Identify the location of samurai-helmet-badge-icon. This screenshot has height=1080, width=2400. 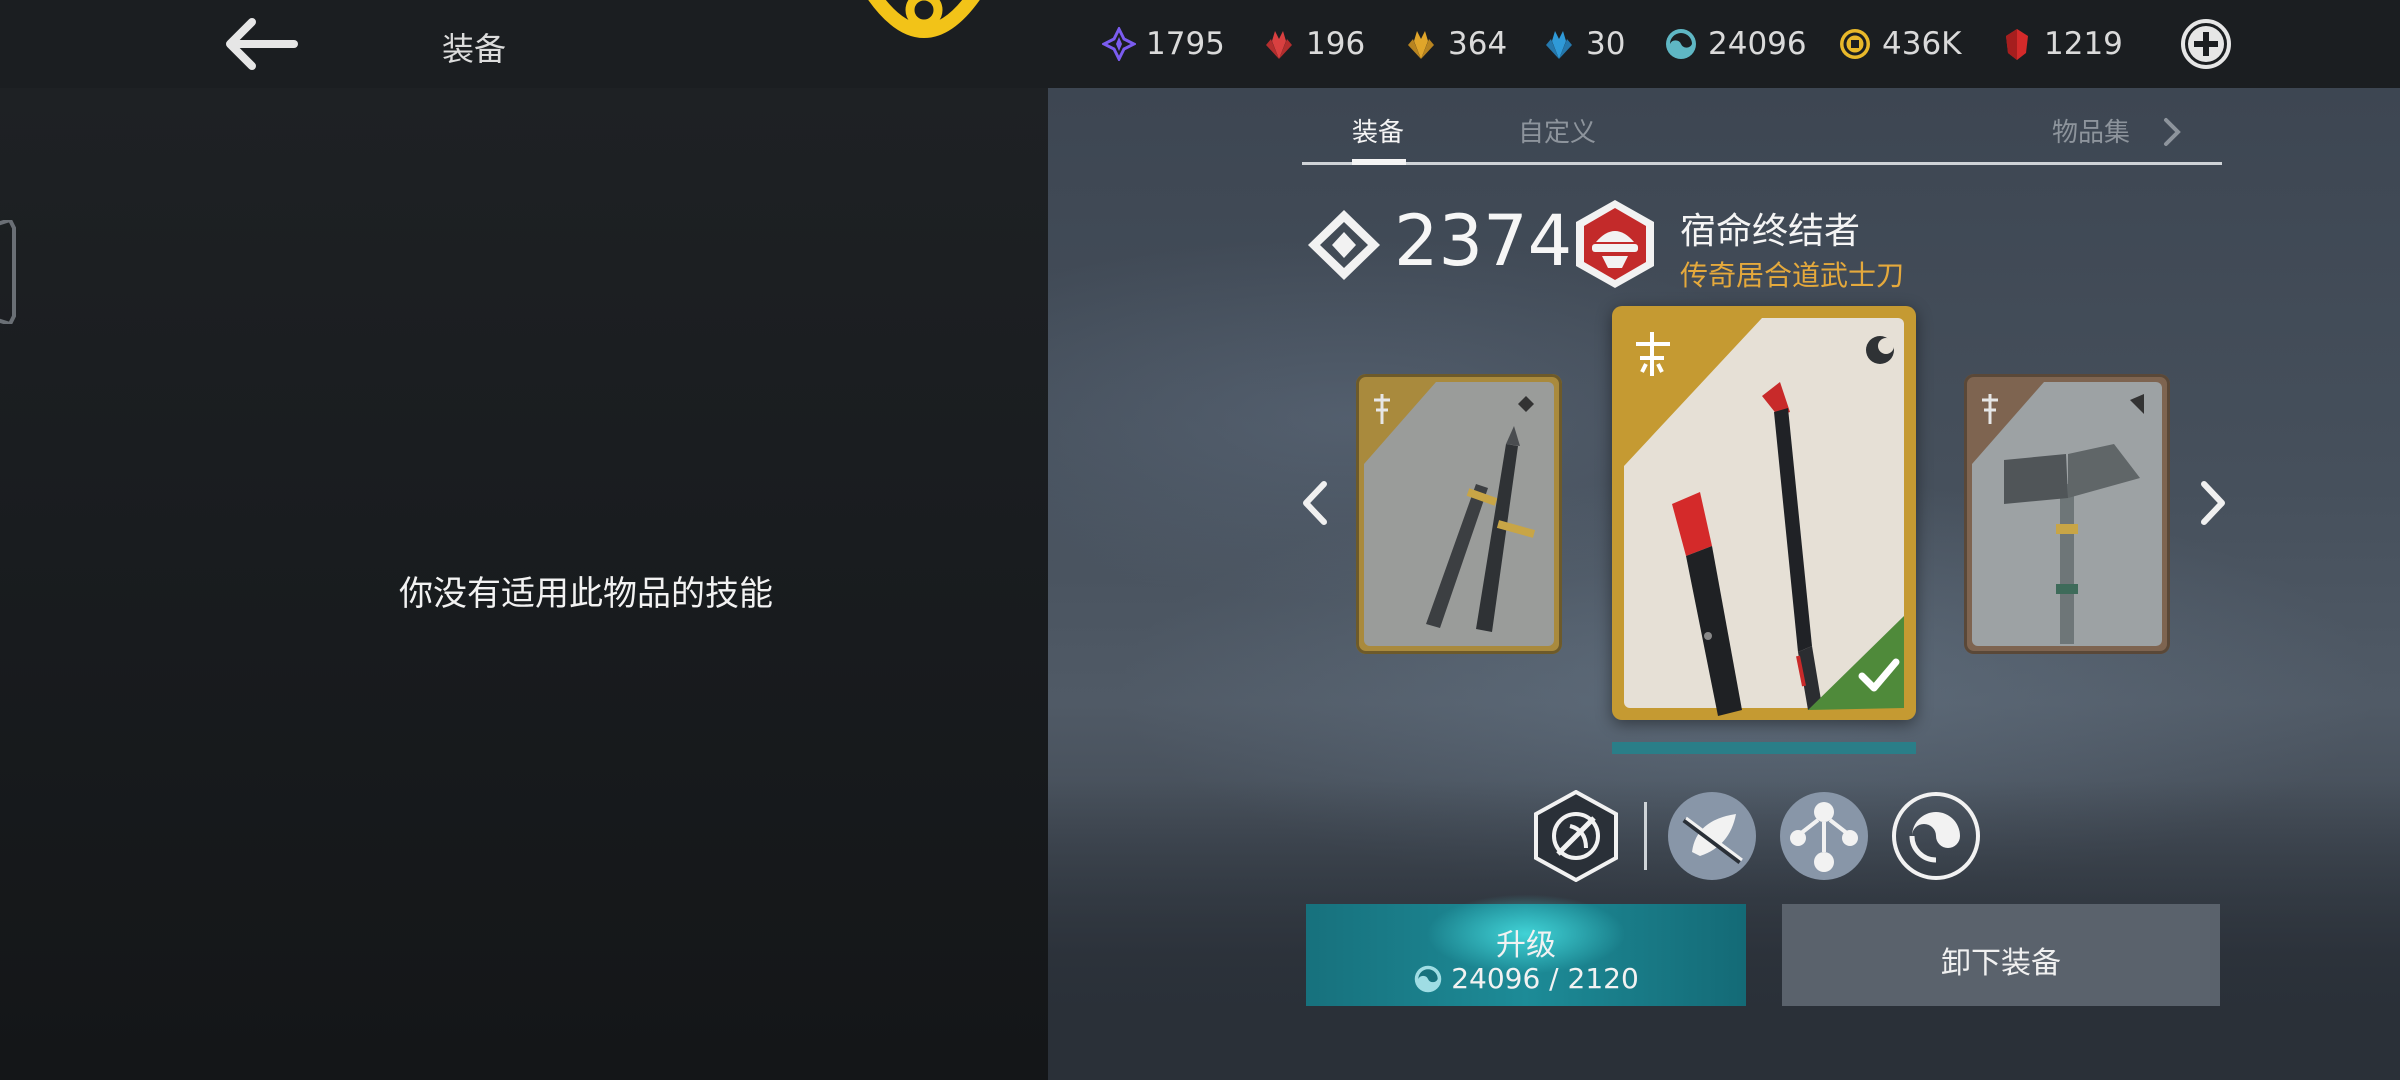
(1615, 244).